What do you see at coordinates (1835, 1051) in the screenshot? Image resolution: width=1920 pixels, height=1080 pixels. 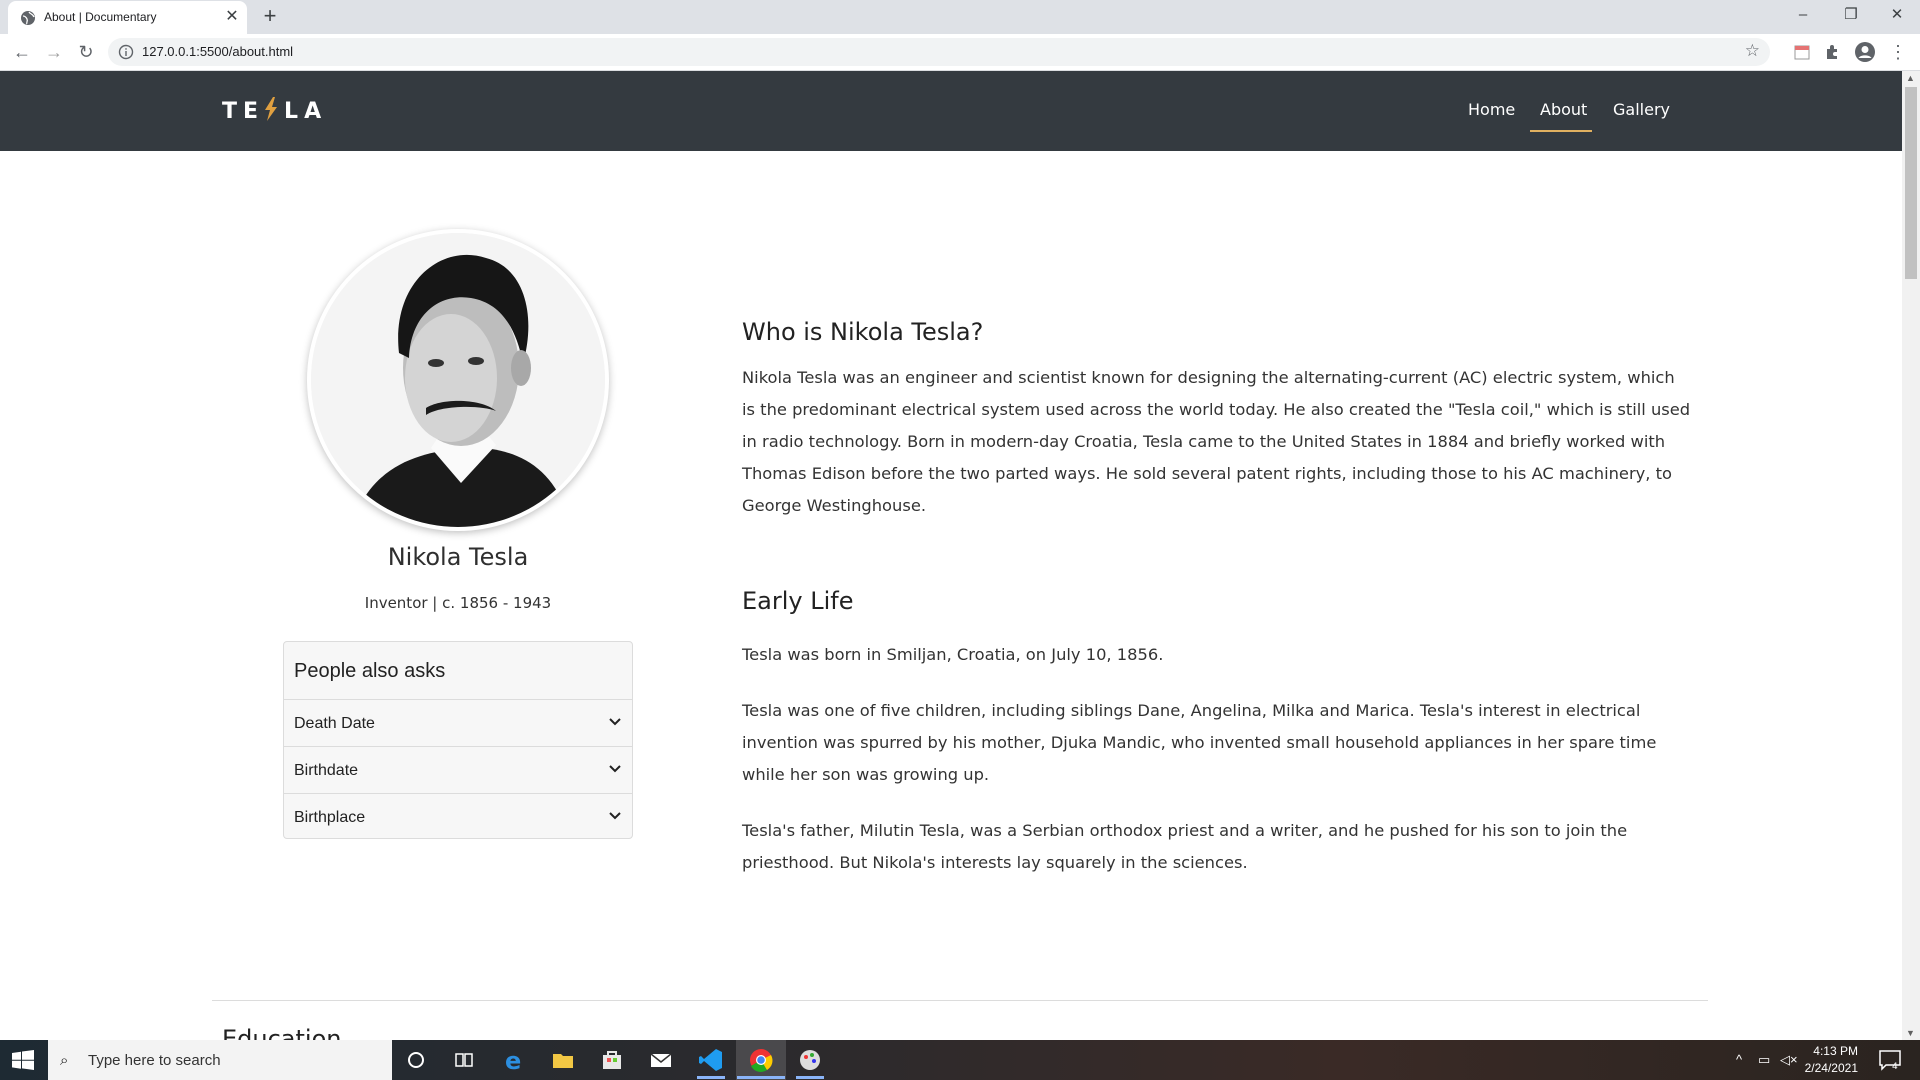 I see `clock-time: 4:13 PM` at bounding box center [1835, 1051].